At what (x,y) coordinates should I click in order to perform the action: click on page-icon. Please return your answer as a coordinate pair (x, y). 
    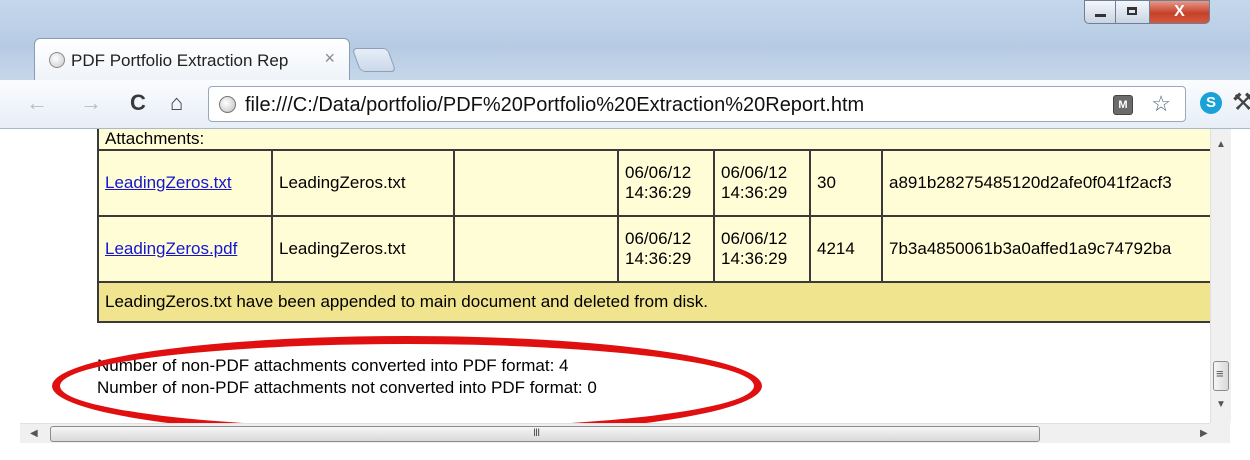
    Looking at the image, I should click on (227, 104).